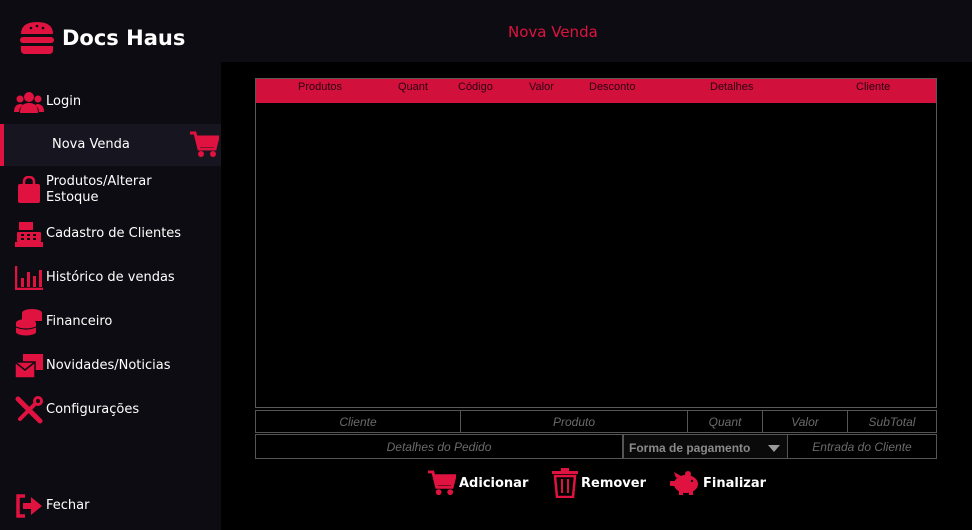  Describe the element at coordinates (553, 32) in the screenshot. I see `page-title: Nova Venda` at that location.